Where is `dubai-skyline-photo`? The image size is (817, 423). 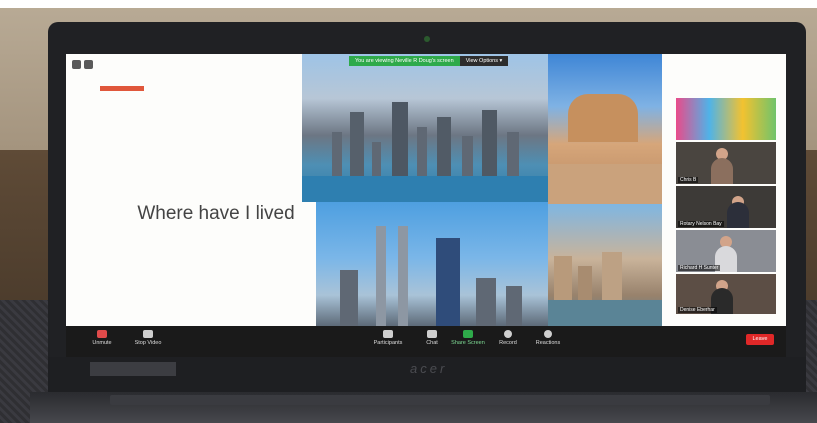
dubai-skyline-photo is located at coordinates (425, 128).